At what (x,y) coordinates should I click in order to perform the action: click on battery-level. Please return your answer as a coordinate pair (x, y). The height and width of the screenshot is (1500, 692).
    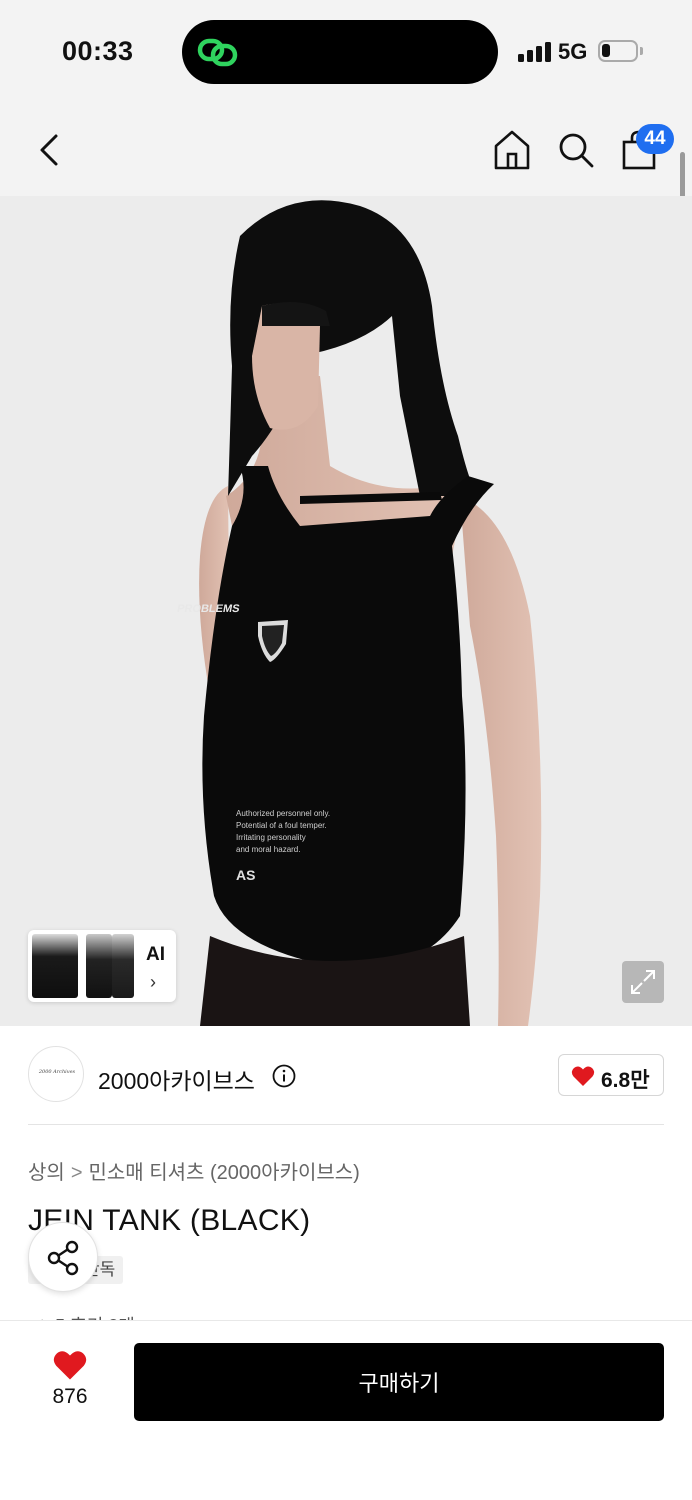
    Looking at the image, I should click on (606, 50).